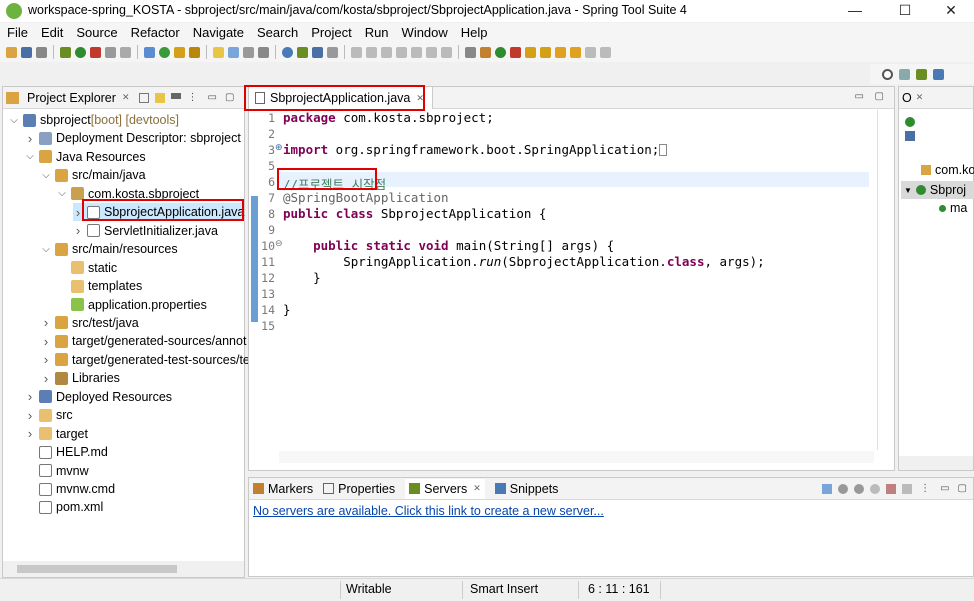 This screenshot has width=974, height=601. What do you see at coordinates (90, 323) in the screenshot?
I see `tree-item: › src/test/java` at bounding box center [90, 323].